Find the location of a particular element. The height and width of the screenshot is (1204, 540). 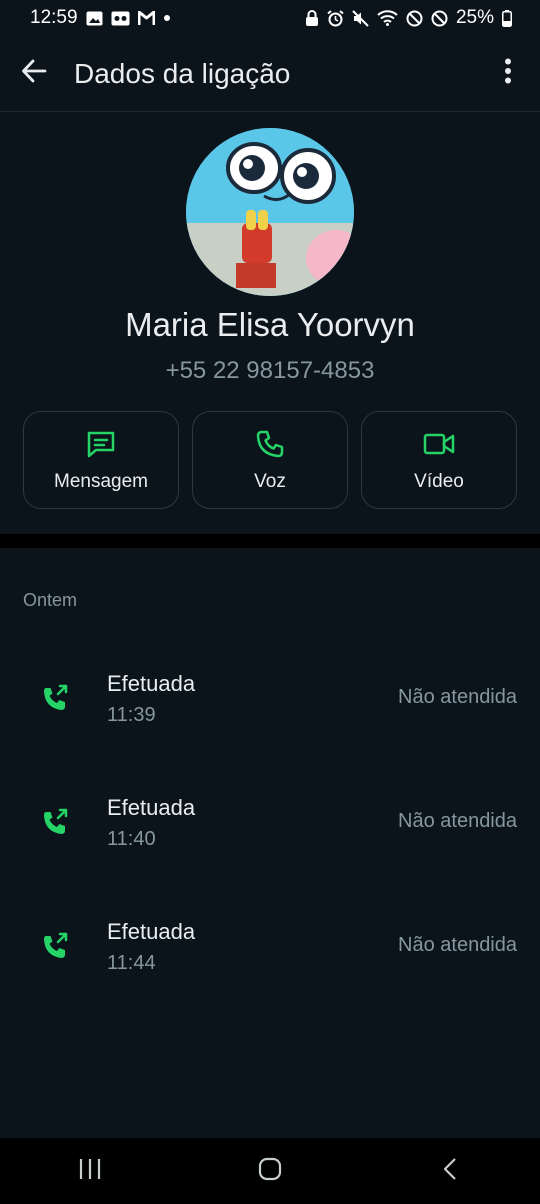

message-button: Mensagem is located at coordinates (101, 460).